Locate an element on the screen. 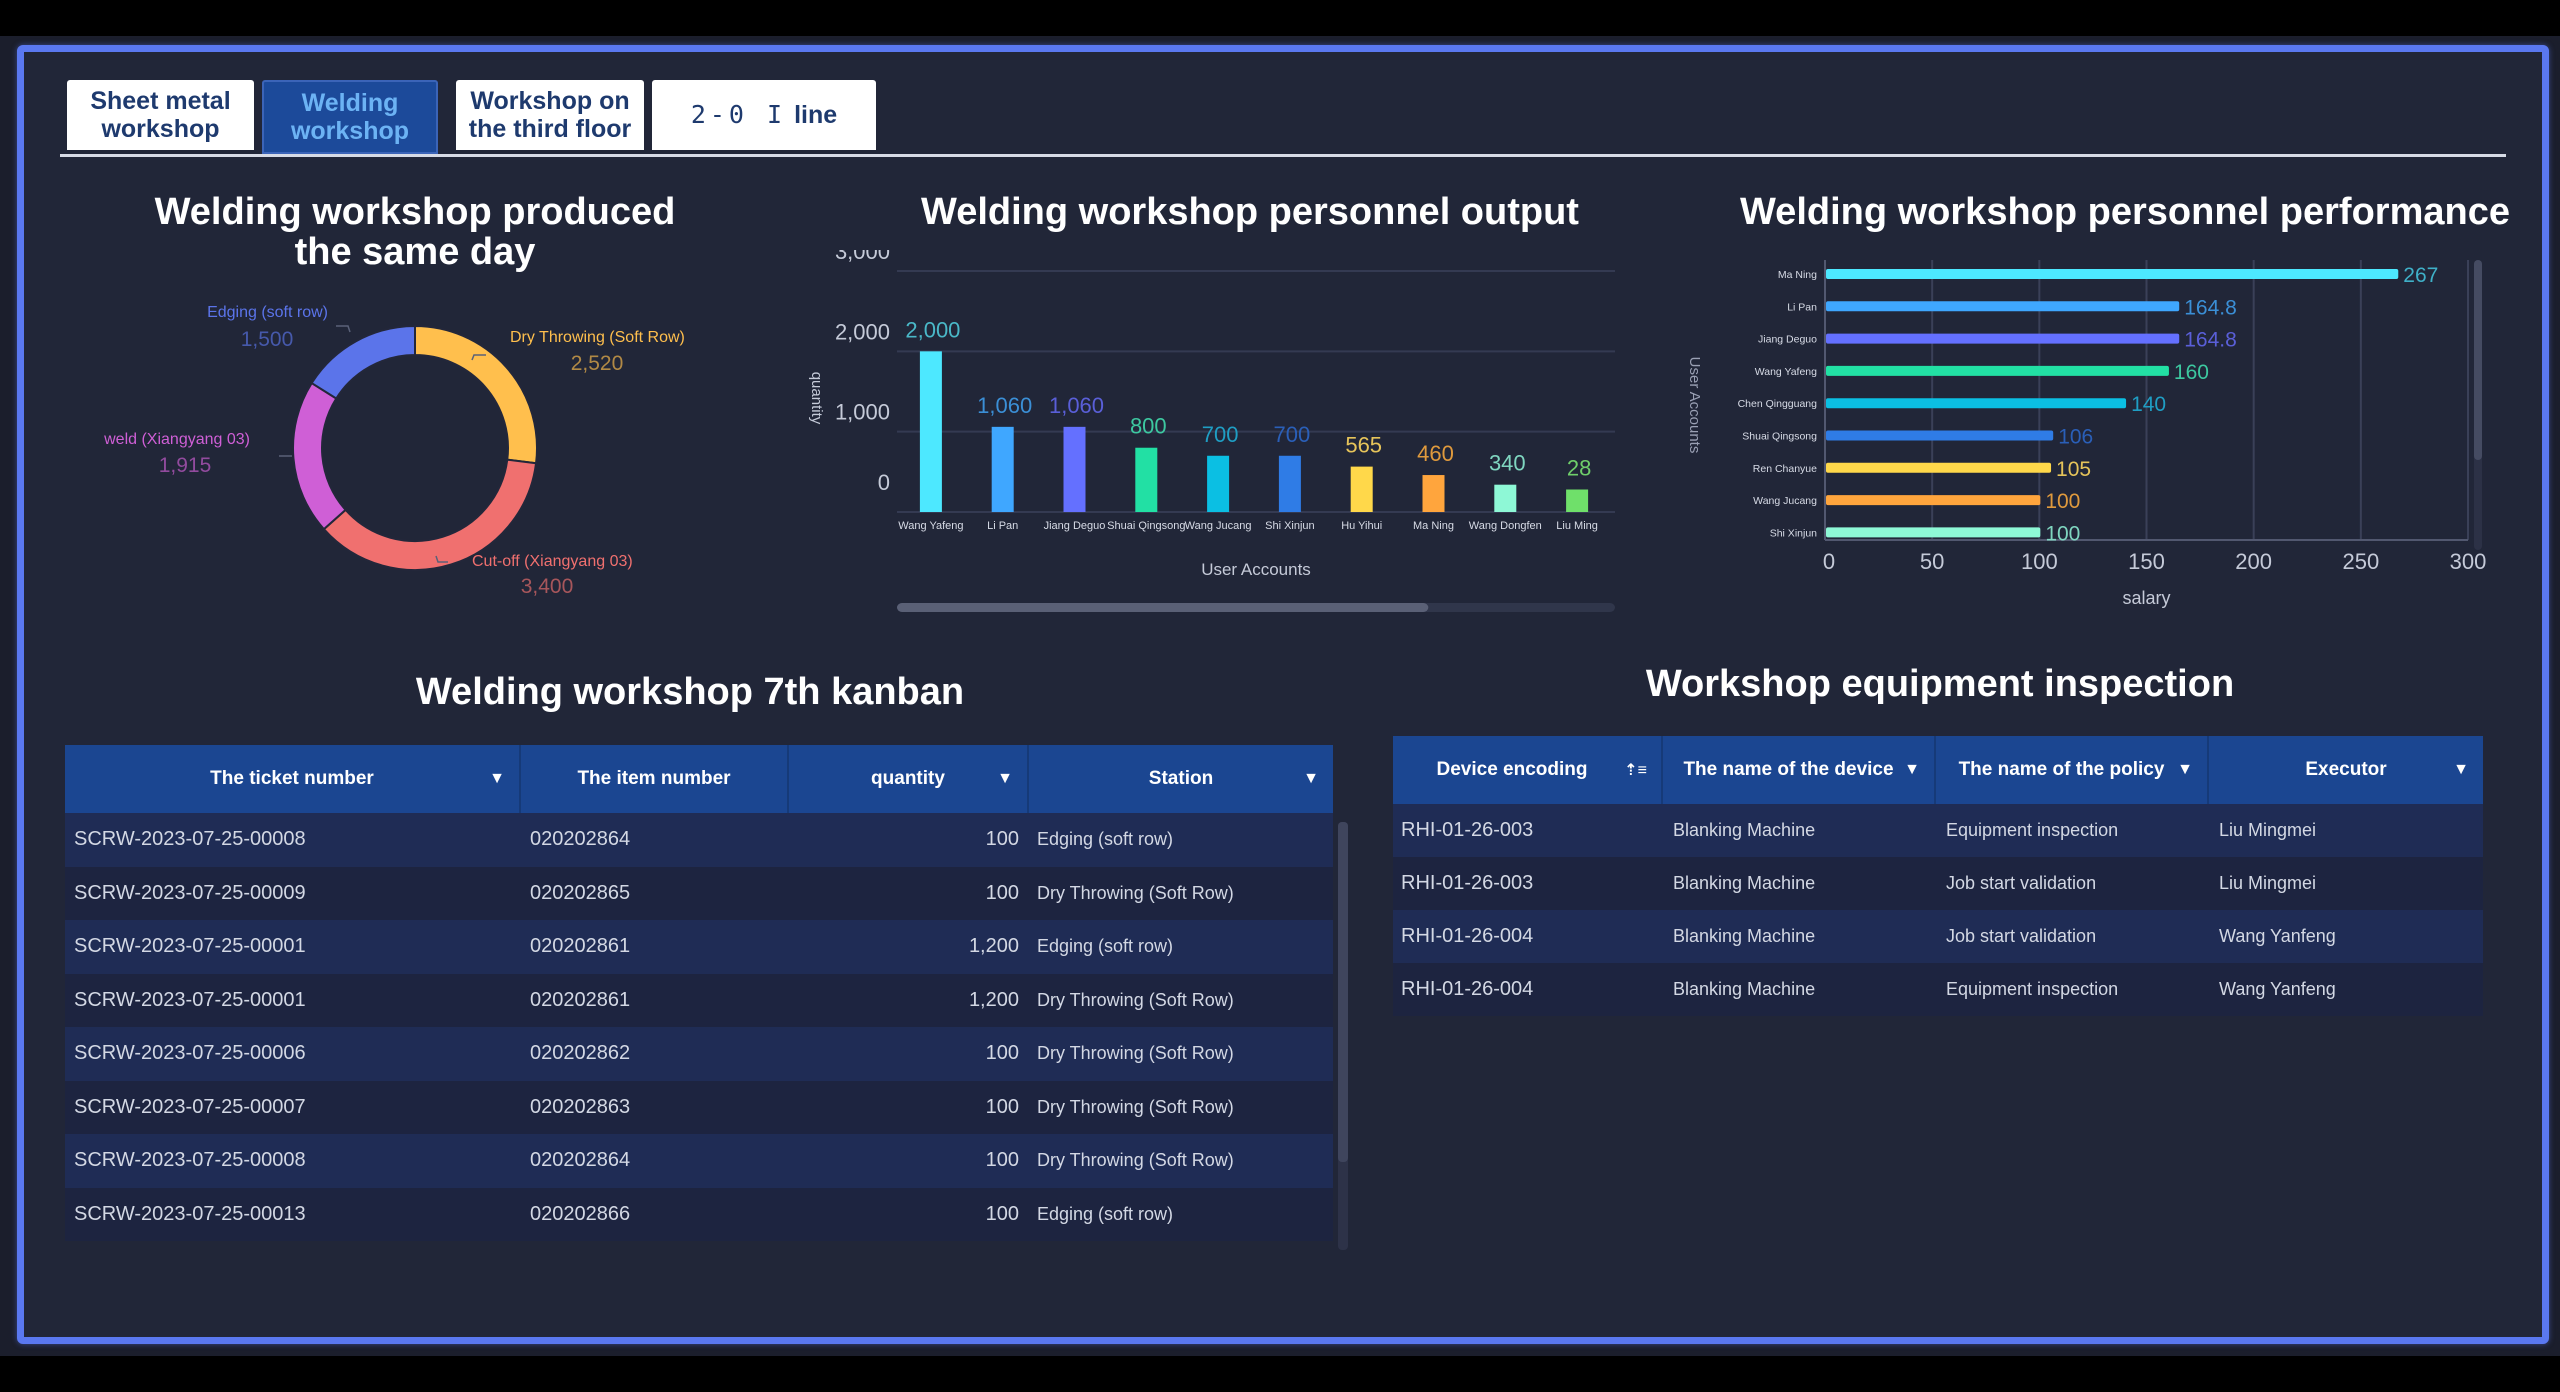 The height and width of the screenshot is (1392, 2560). sort-ascending-icon: ⇡≡ is located at coordinates (1635, 770).